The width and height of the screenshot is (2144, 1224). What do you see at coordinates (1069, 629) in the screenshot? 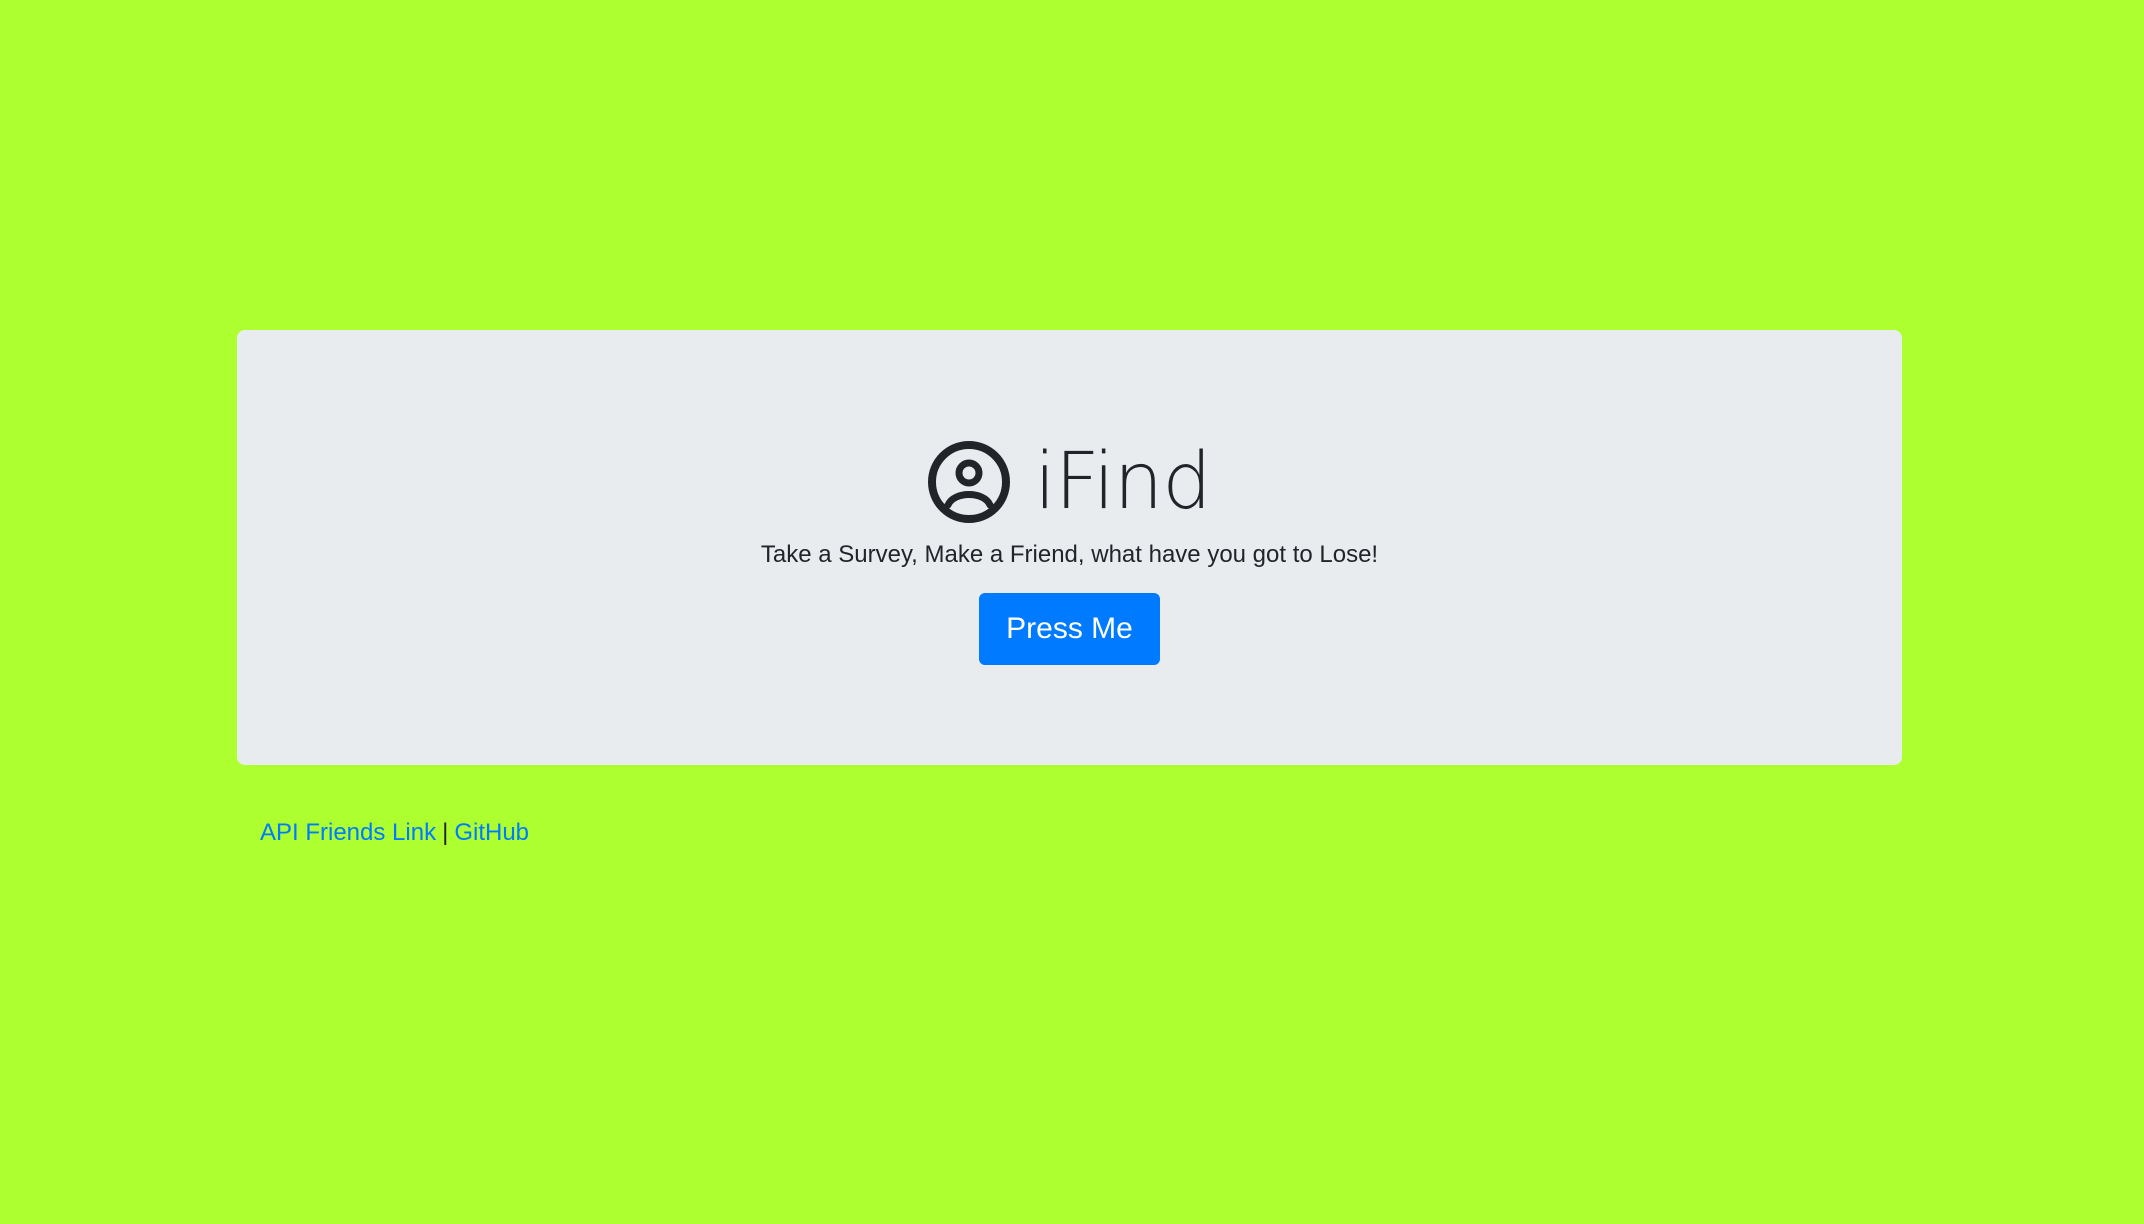
I see `press-me-button: Press Me` at bounding box center [1069, 629].